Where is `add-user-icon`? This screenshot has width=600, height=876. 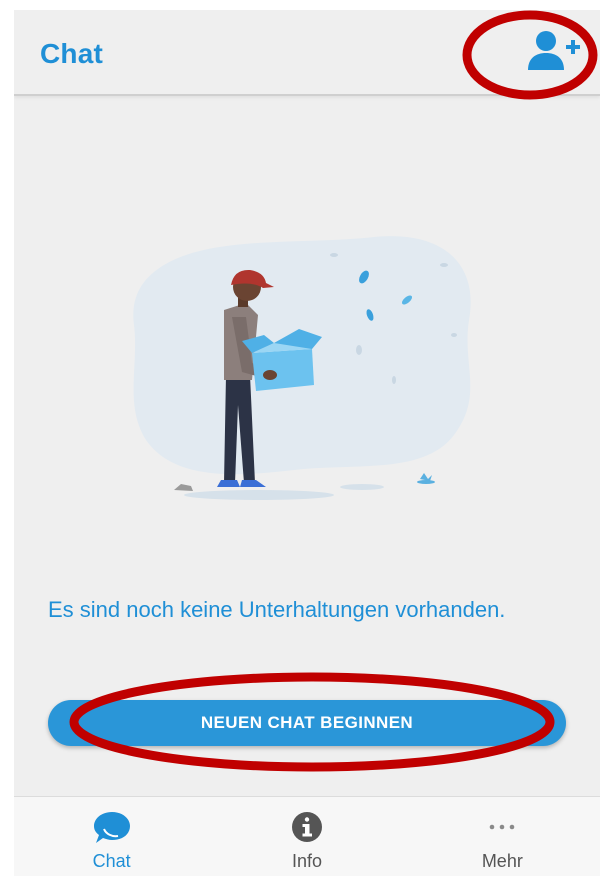 add-user-icon is located at coordinates (554, 50).